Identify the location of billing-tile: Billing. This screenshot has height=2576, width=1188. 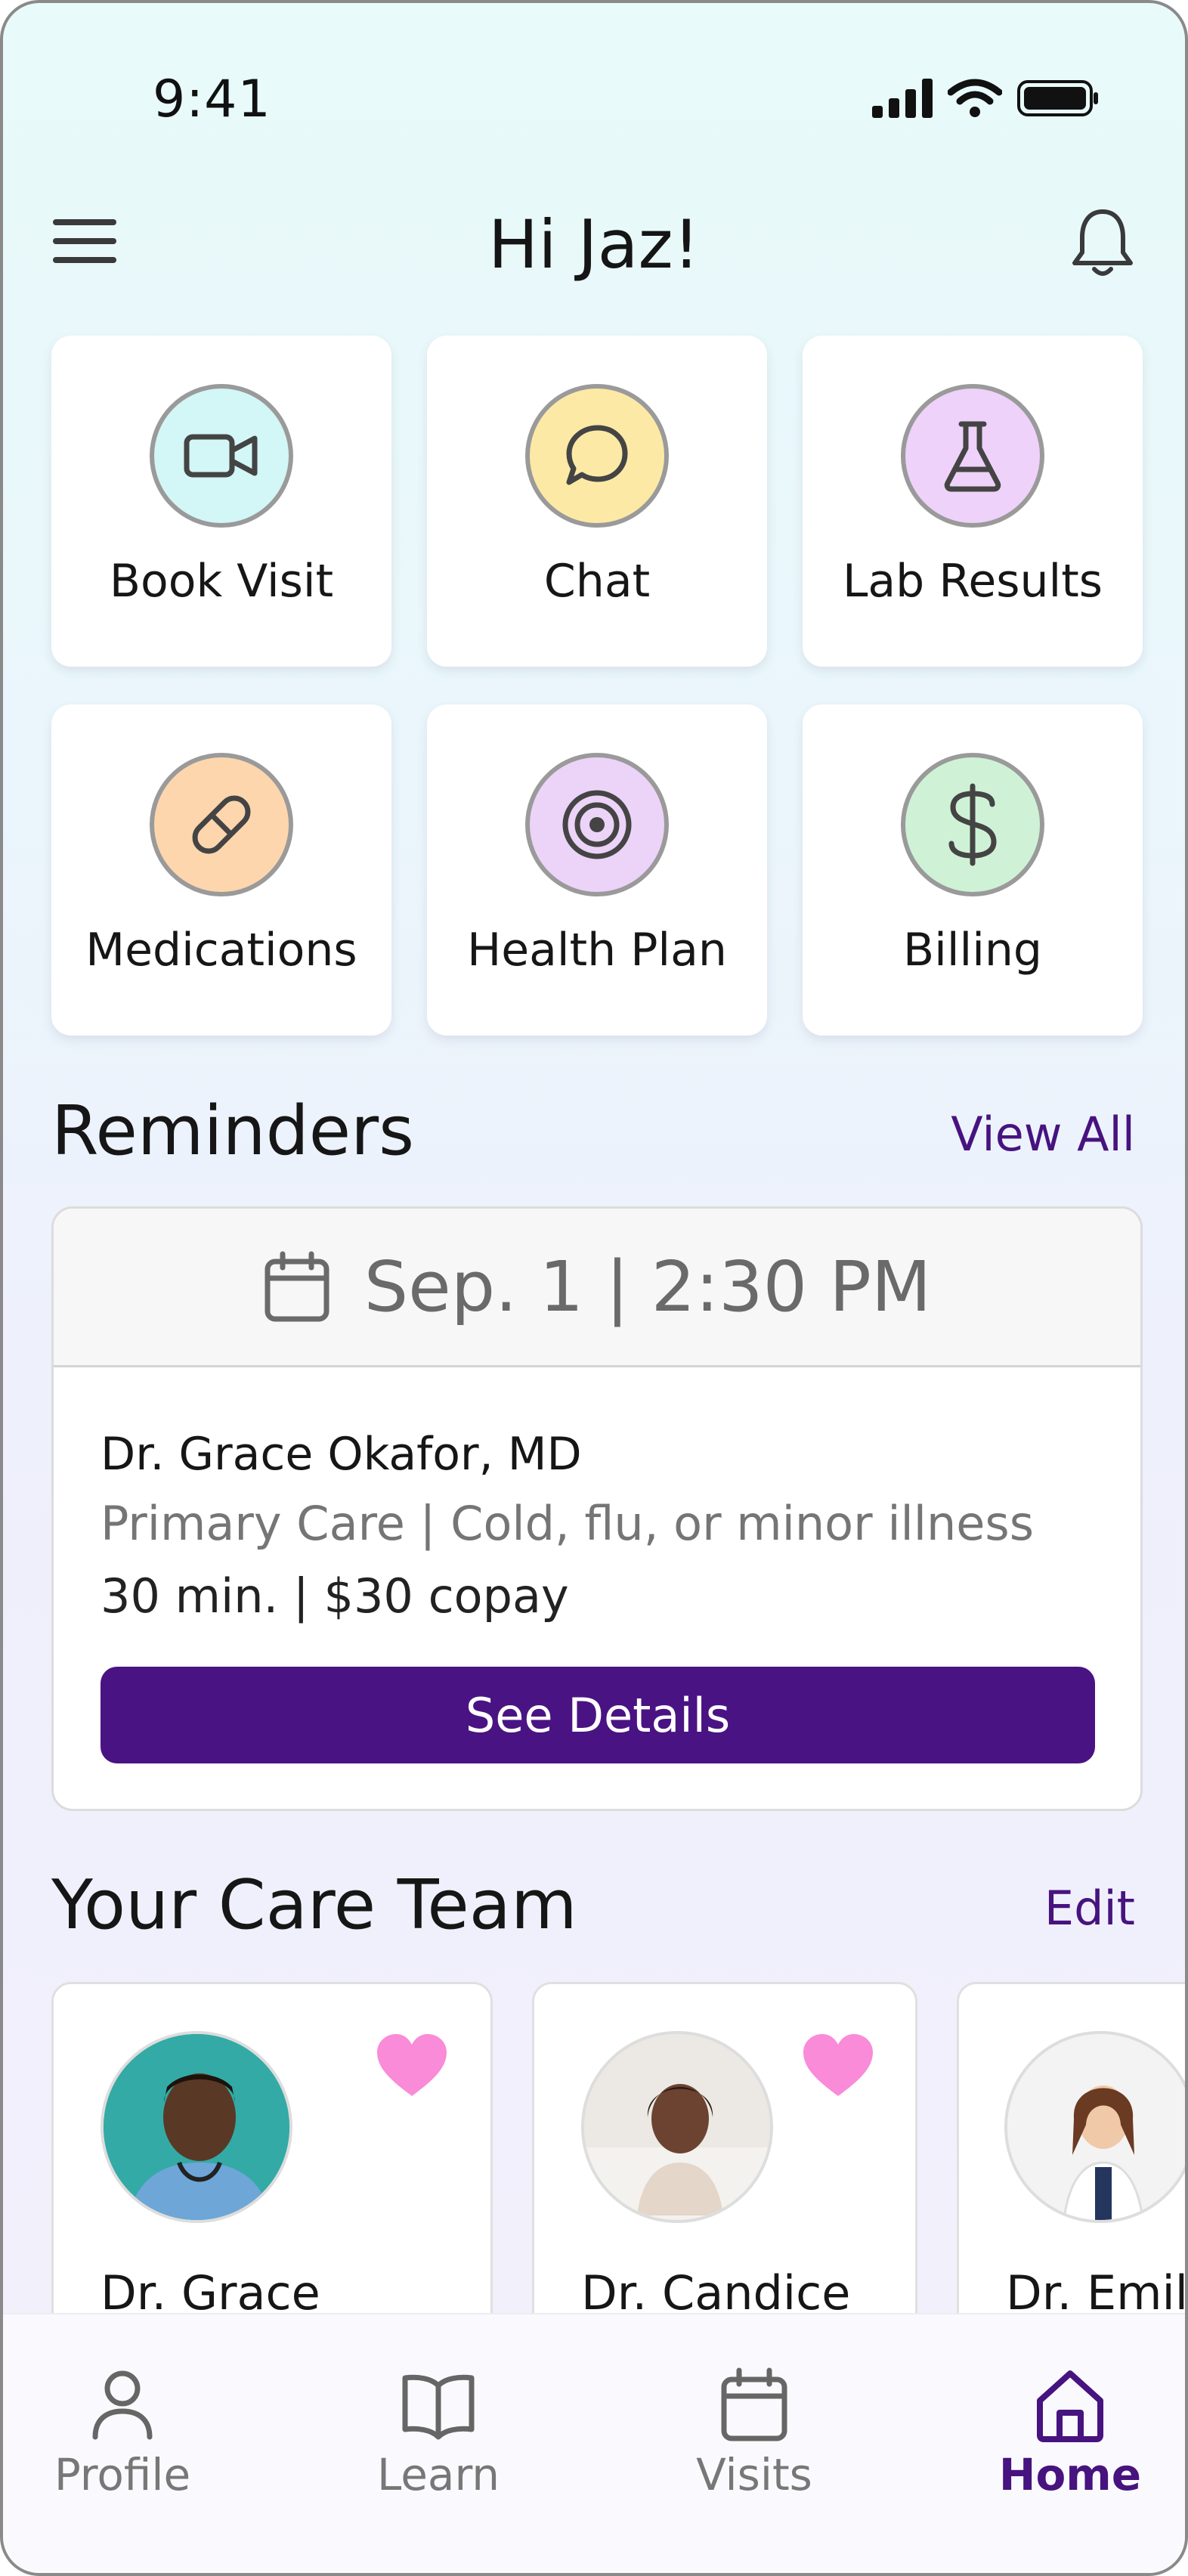
(973, 870).